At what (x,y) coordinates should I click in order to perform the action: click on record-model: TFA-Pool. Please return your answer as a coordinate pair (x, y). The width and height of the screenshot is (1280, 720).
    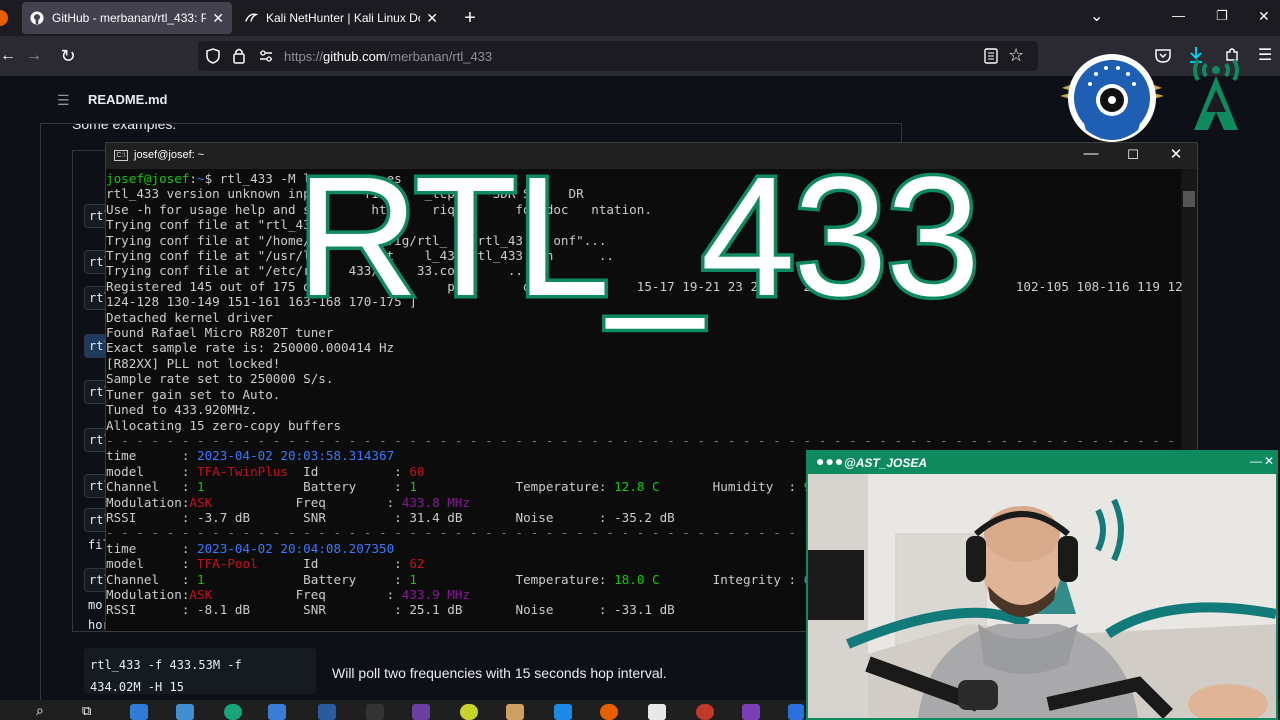
    Looking at the image, I should click on (227, 564).